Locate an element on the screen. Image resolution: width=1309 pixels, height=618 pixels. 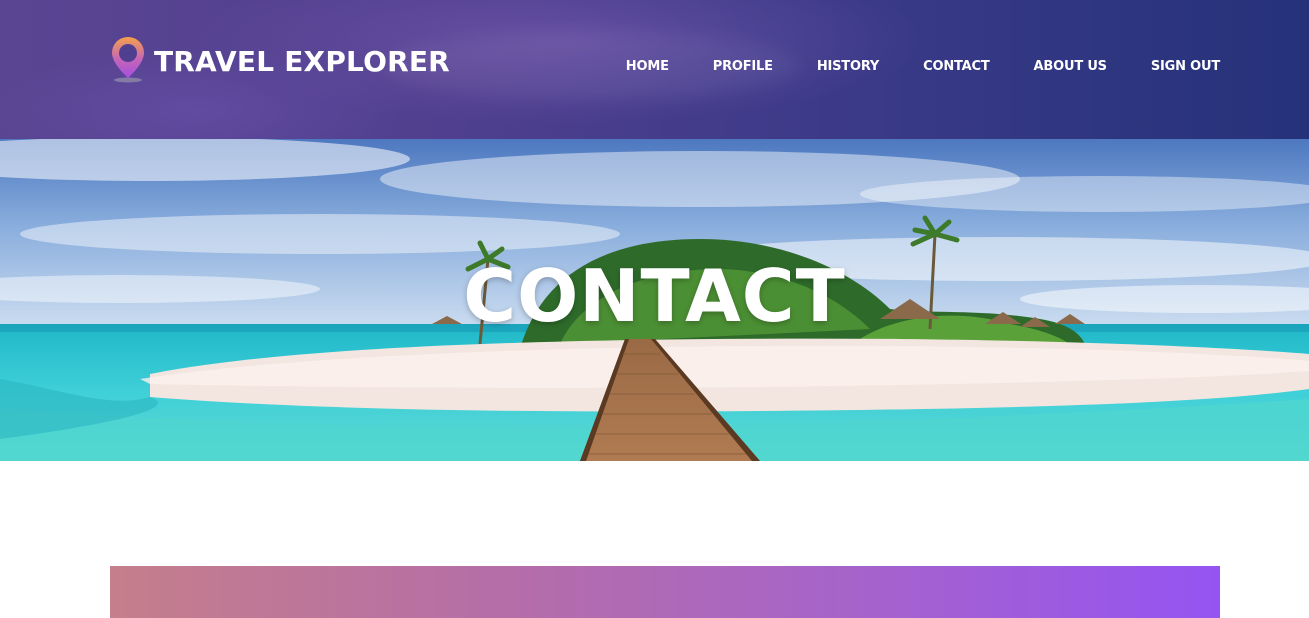
brand-logo: TRAVEL EXPLORER is located at coordinates (280, 59).